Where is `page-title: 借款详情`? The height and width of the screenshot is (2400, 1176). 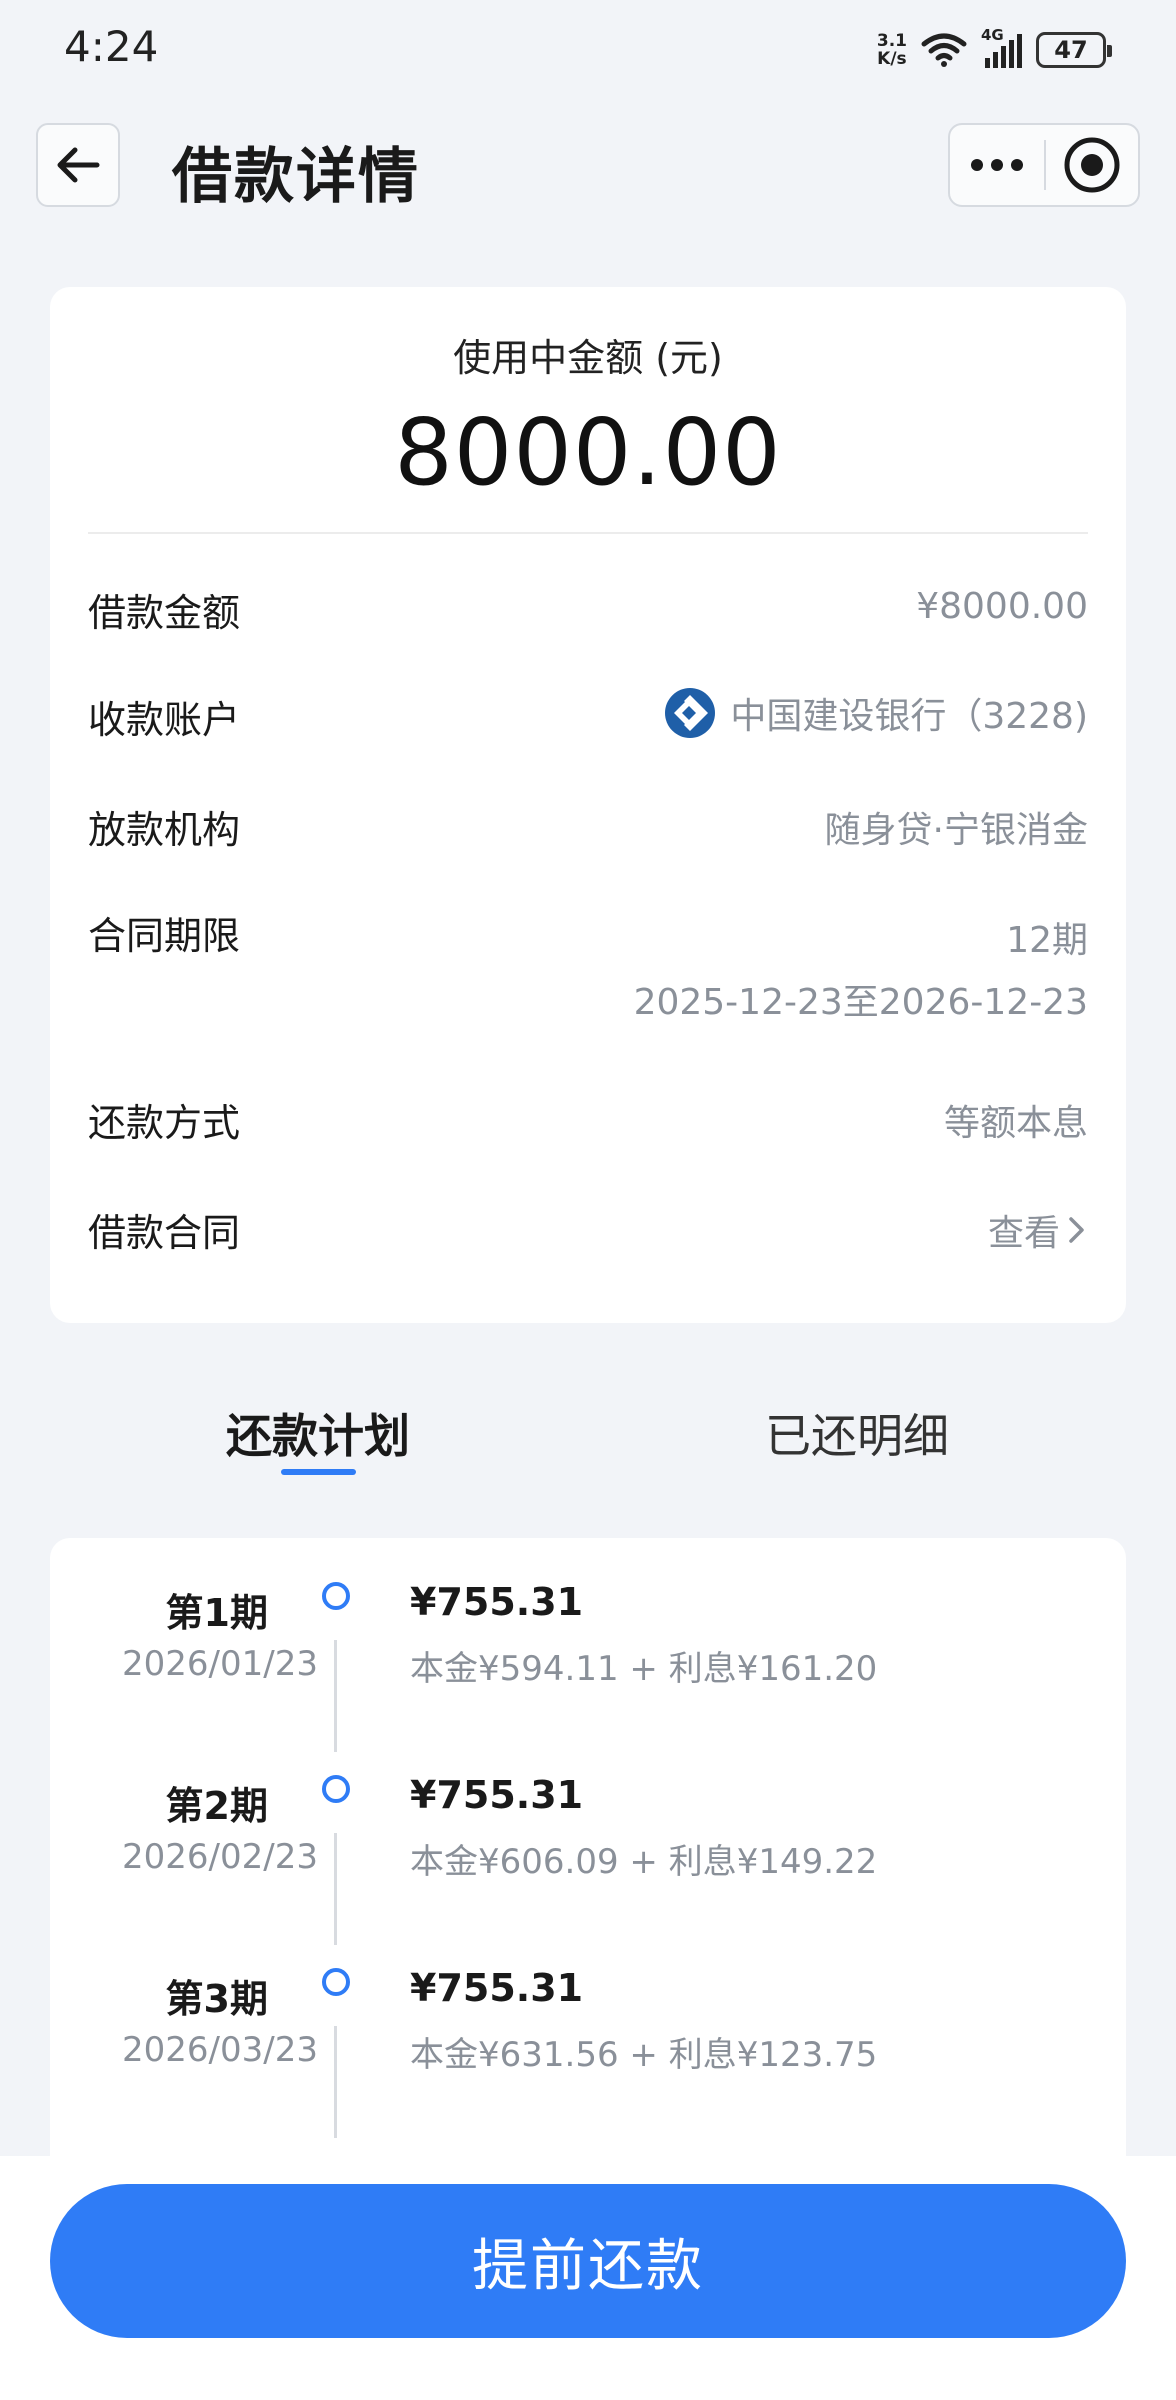 page-title: 借款详情 is located at coordinates (296, 177).